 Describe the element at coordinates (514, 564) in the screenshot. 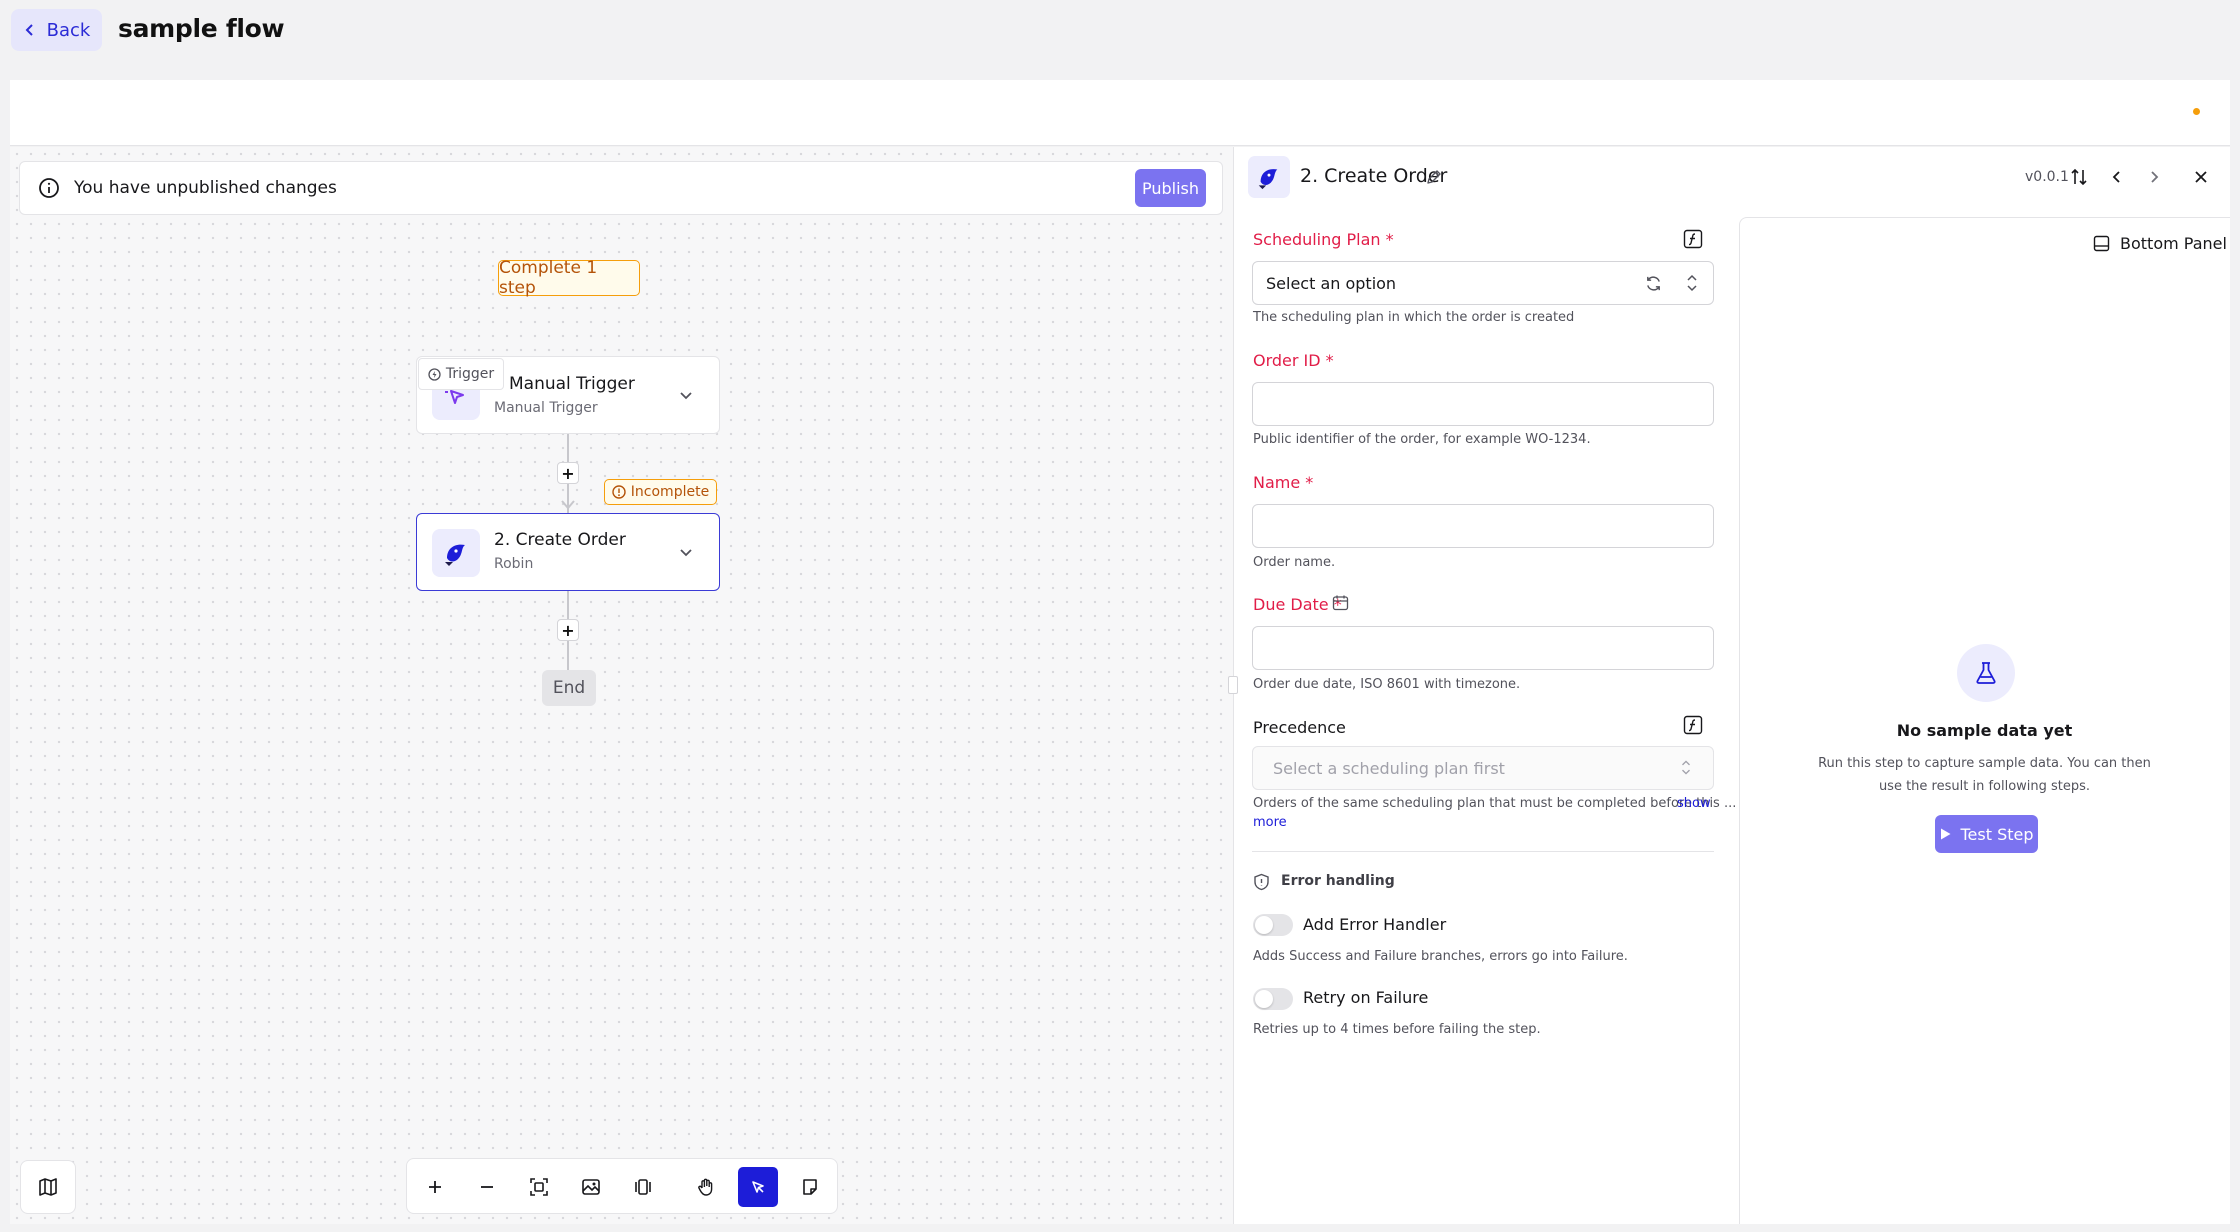

I see `order-node-subtitle: Robin` at that location.